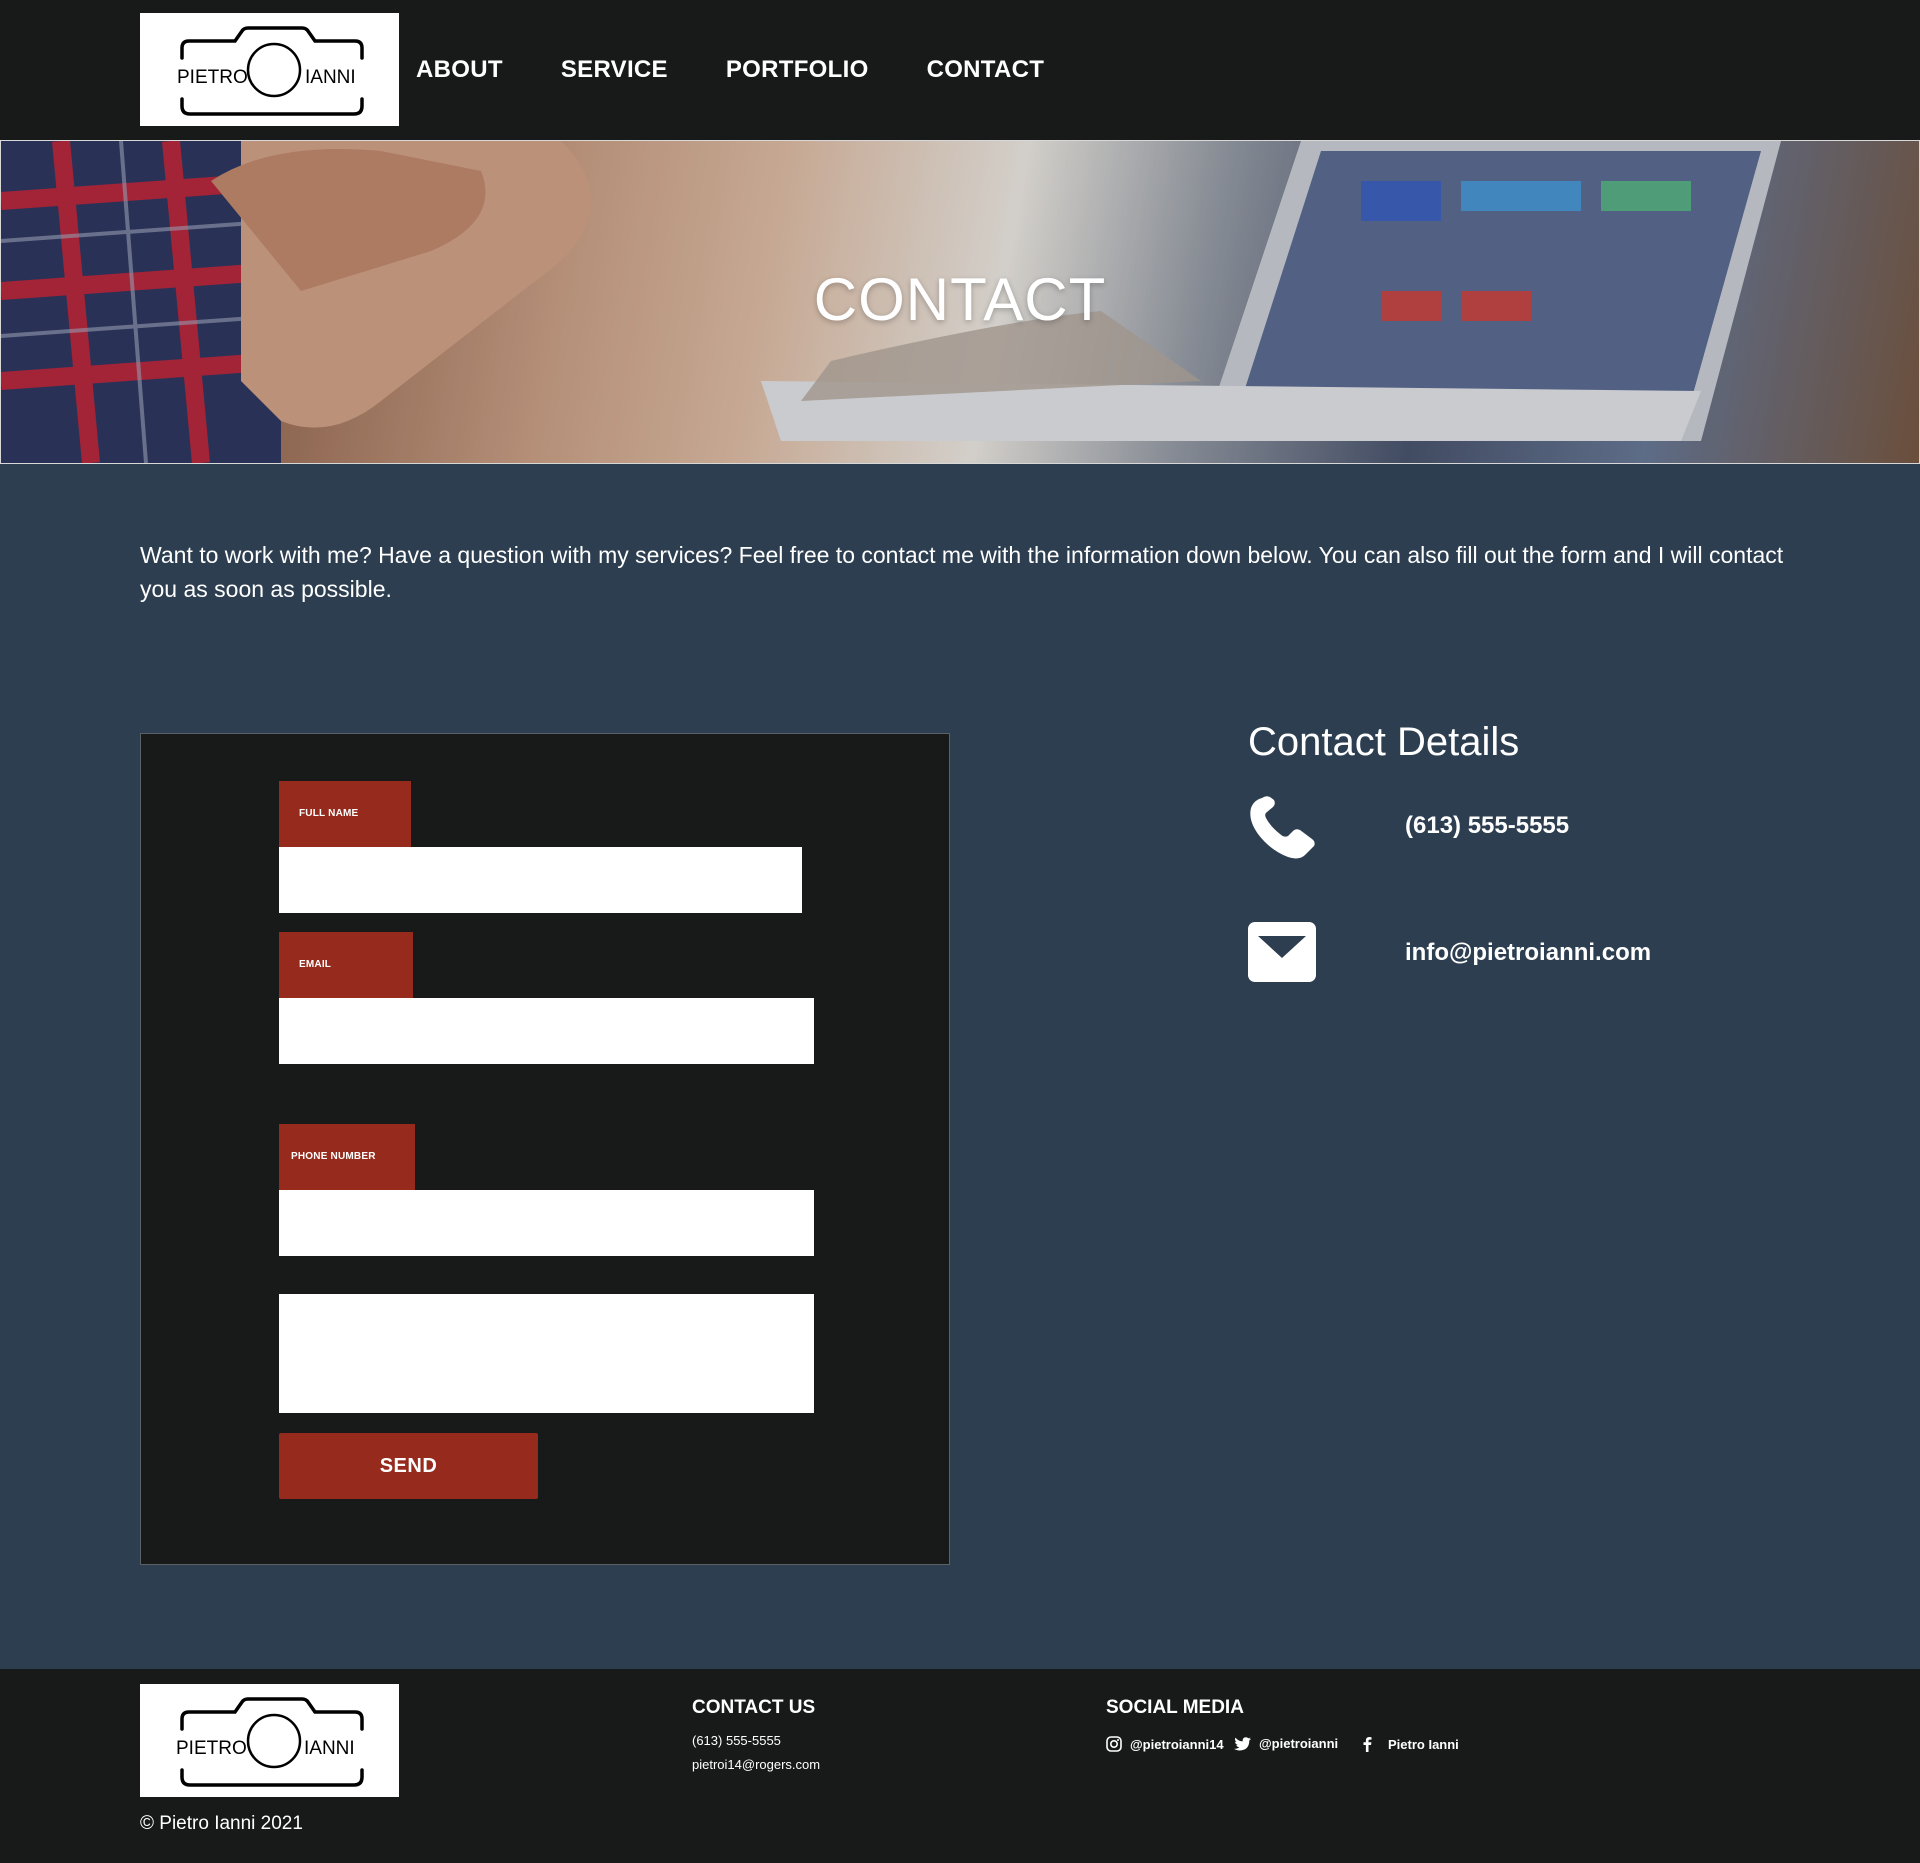  Describe the element at coordinates (1175, 1707) in the screenshot. I see `social-media-heading: SOCIAL MEDIA` at that location.